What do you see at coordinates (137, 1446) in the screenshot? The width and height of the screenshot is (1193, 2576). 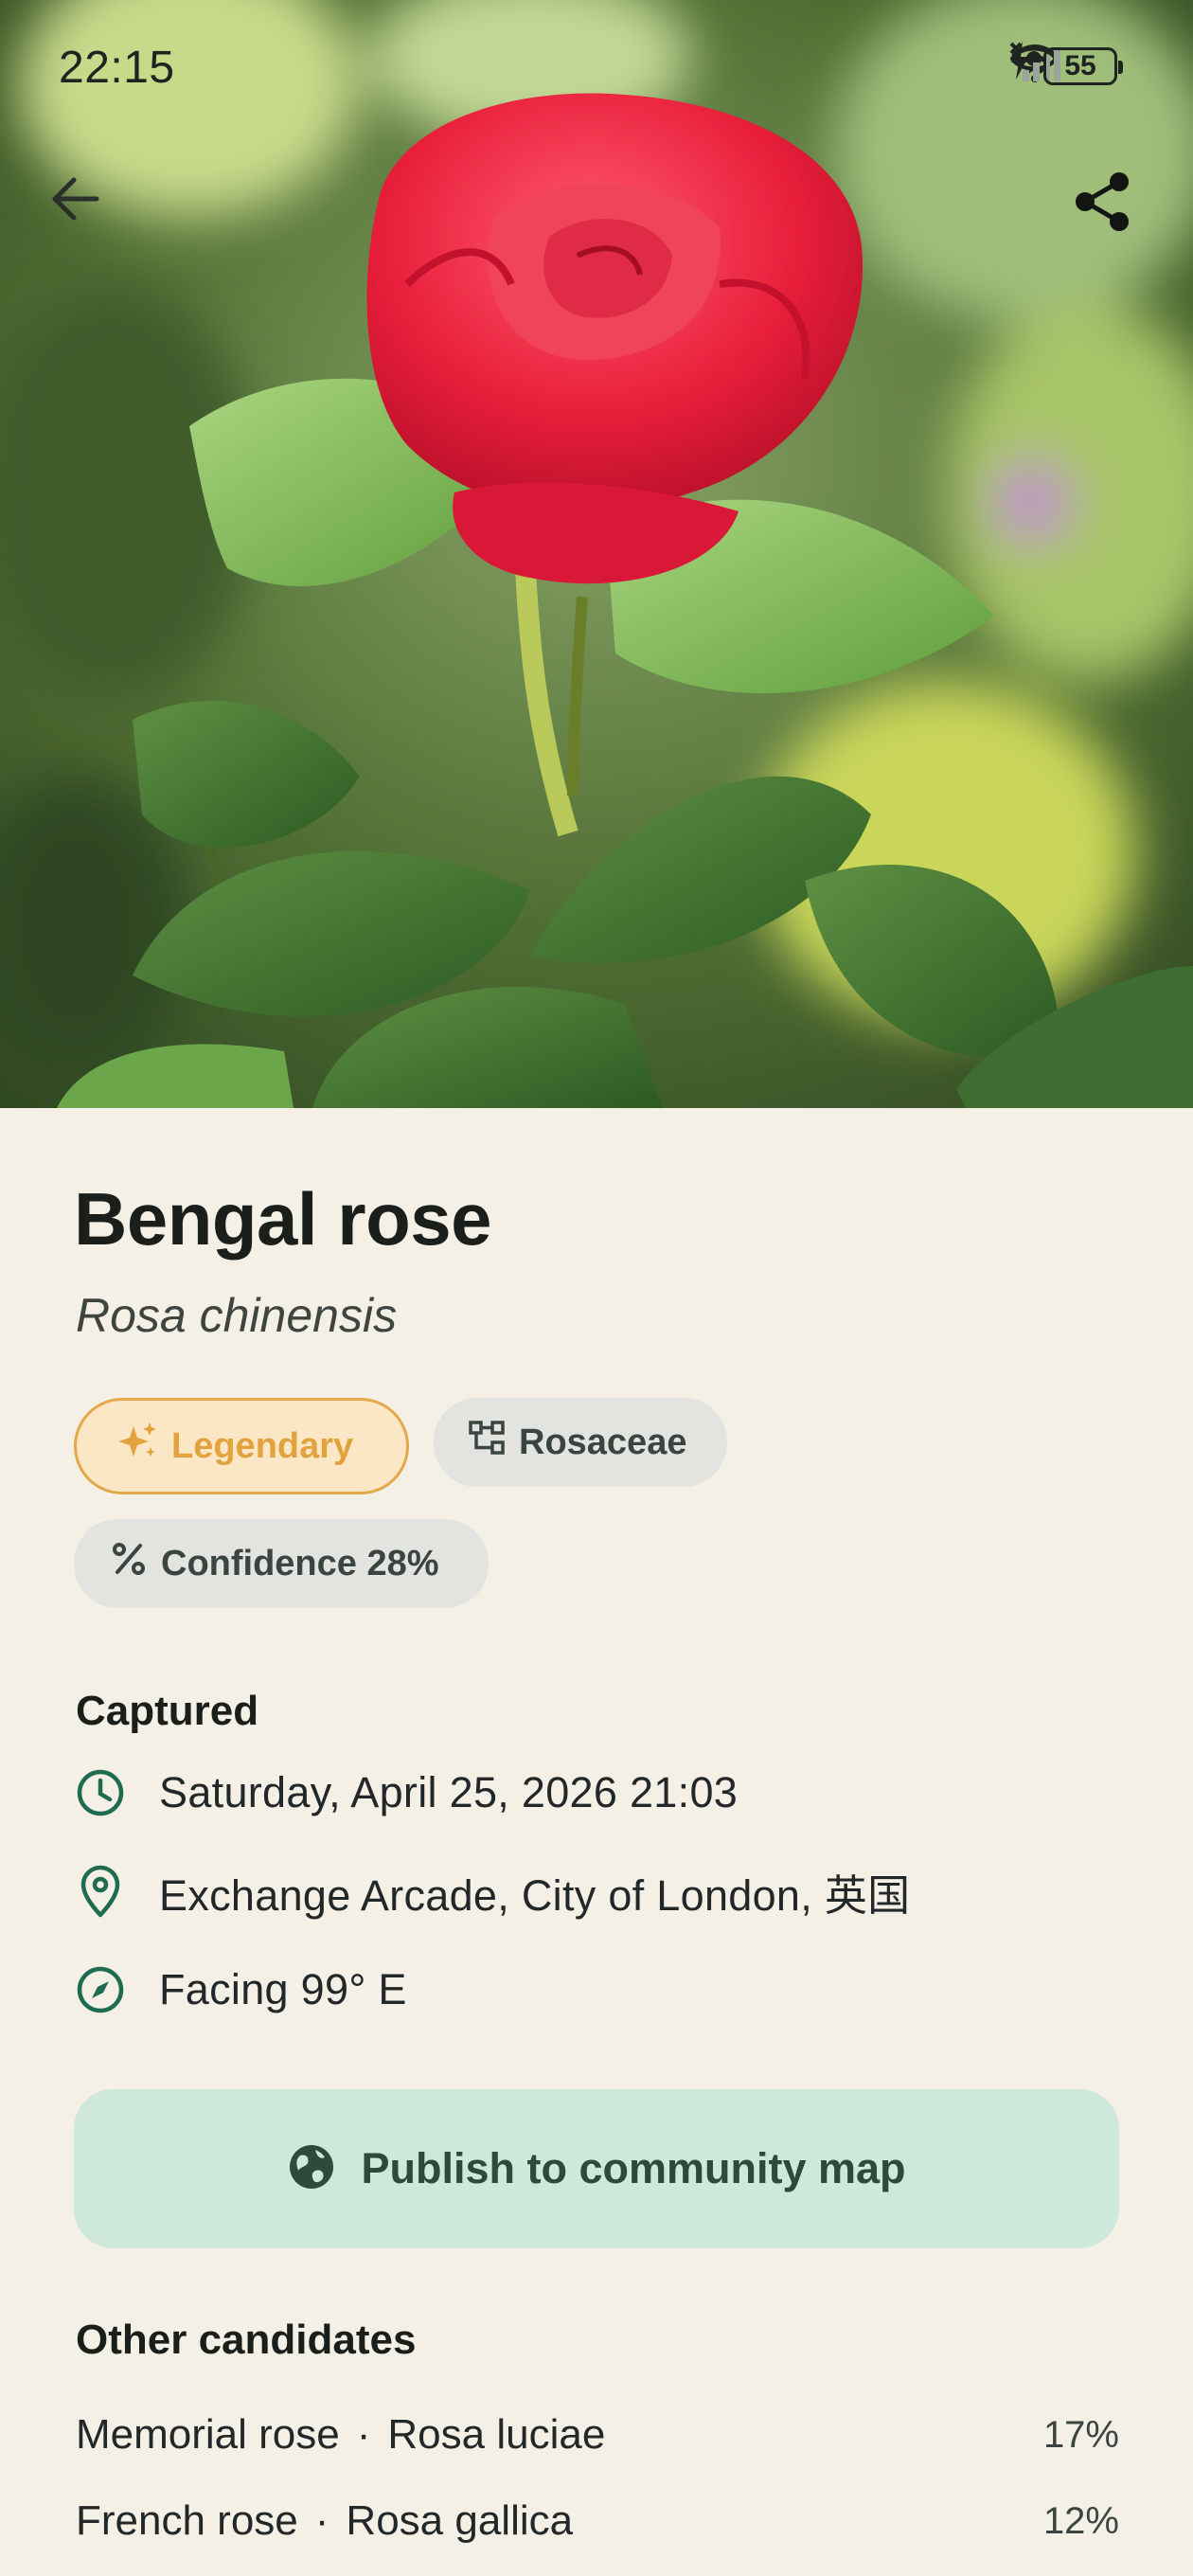 I see `sparkle-icon` at bounding box center [137, 1446].